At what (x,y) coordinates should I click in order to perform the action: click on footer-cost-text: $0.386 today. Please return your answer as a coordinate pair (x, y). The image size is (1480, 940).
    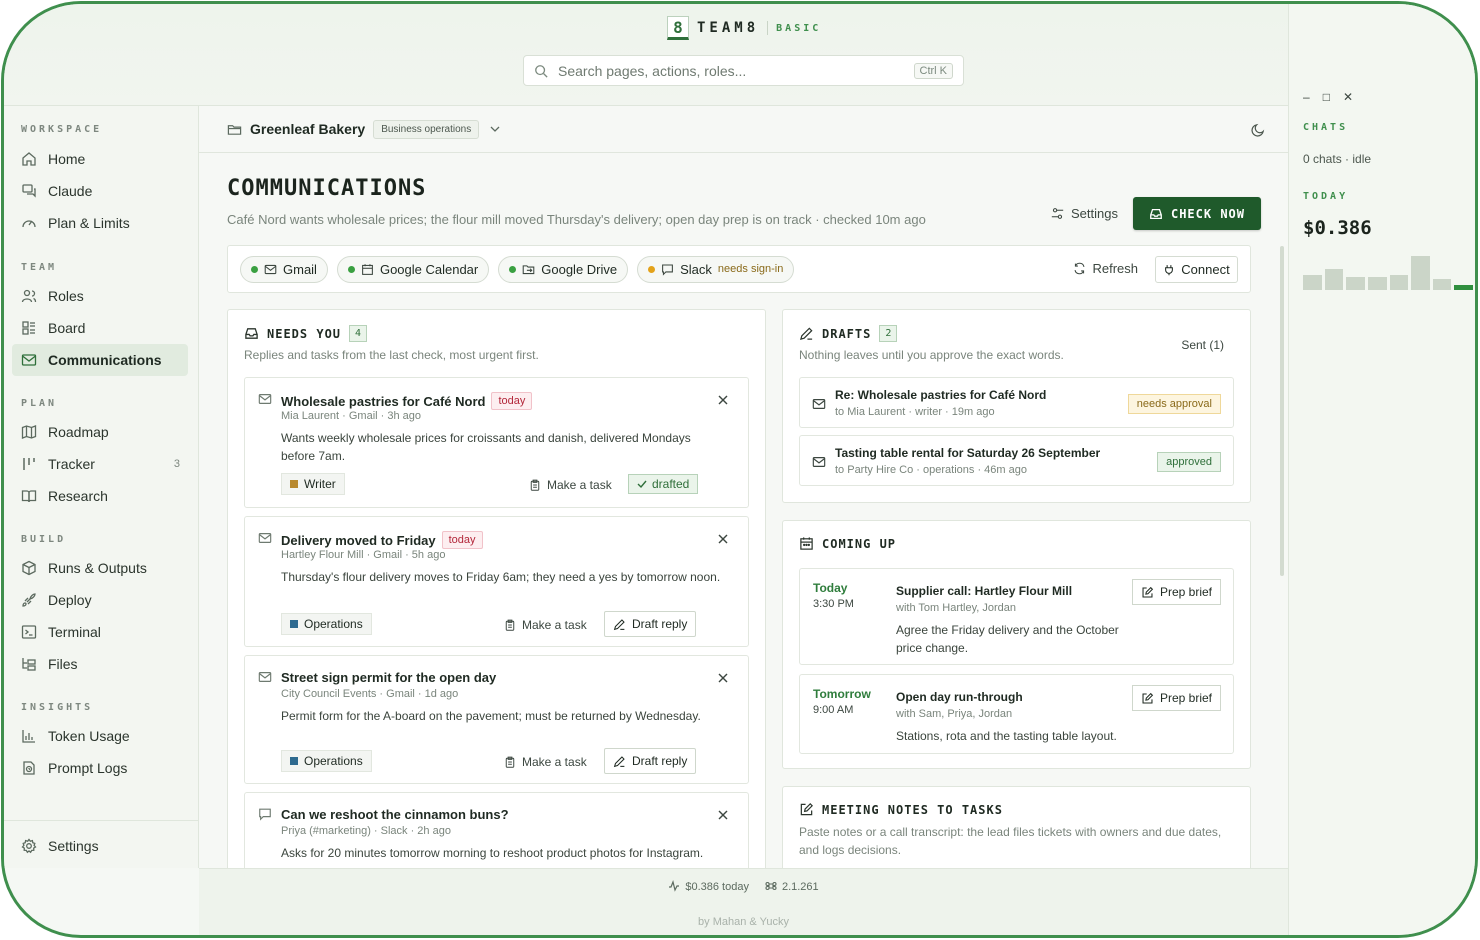
    Looking at the image, I should click on (717, 887).